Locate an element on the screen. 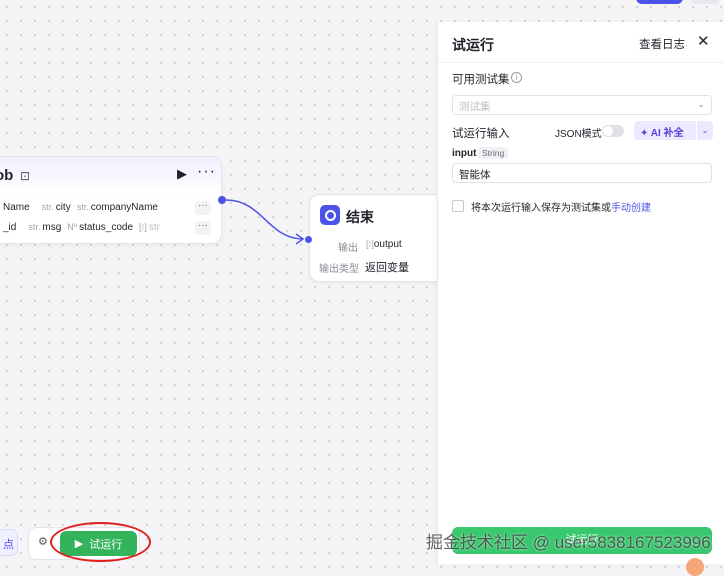 The width and height of the screenshot is (724, 576). panel-title: 试运行 is located at coordinates (473, 45).